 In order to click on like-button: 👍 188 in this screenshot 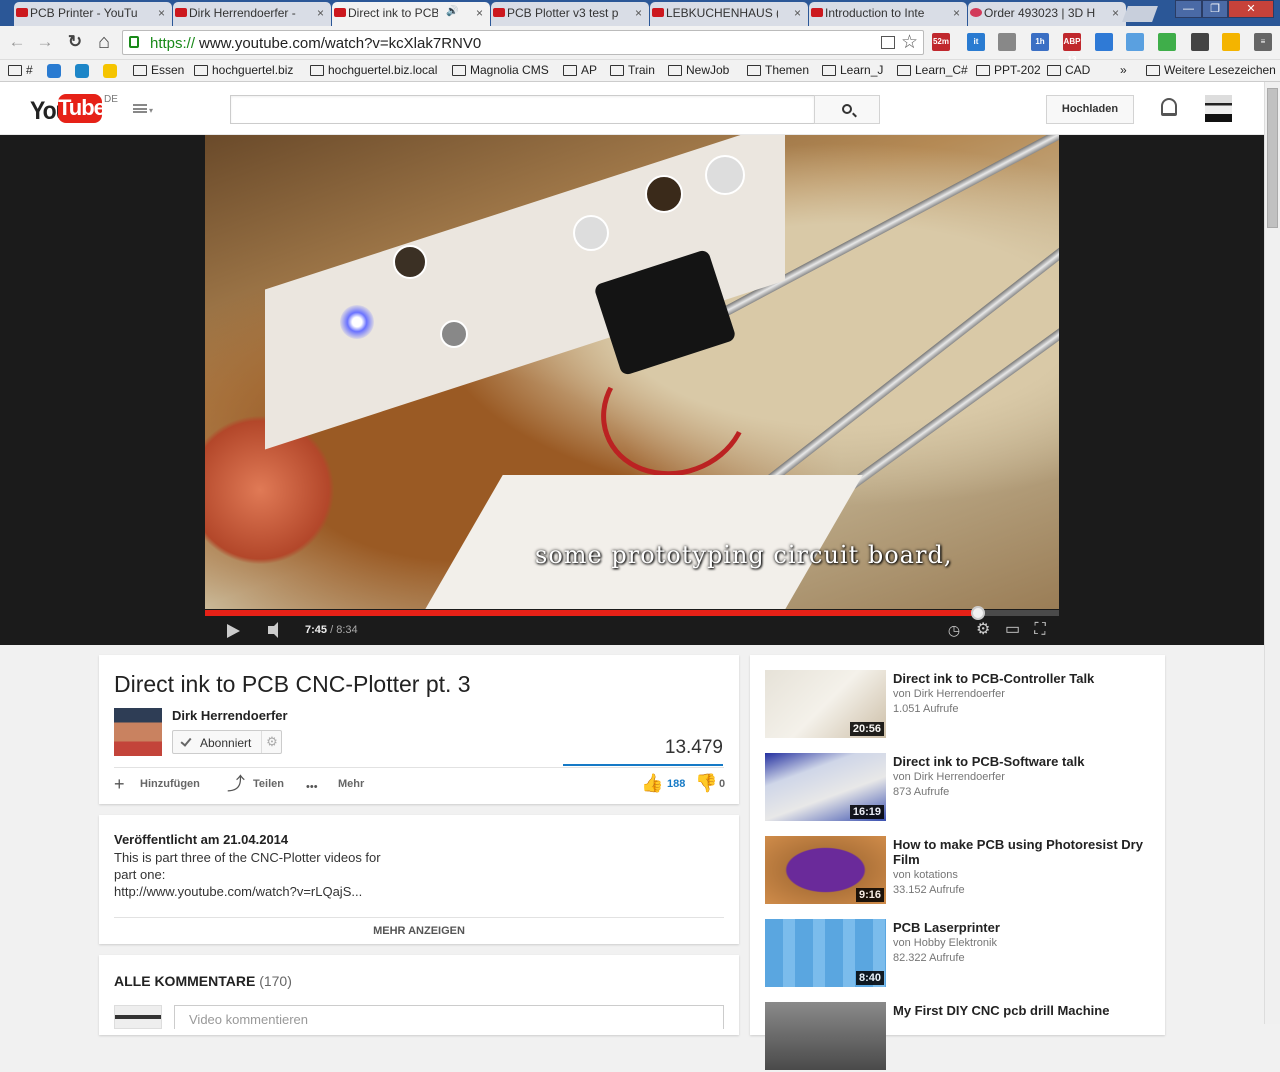, I will do `click(663, 783)`.